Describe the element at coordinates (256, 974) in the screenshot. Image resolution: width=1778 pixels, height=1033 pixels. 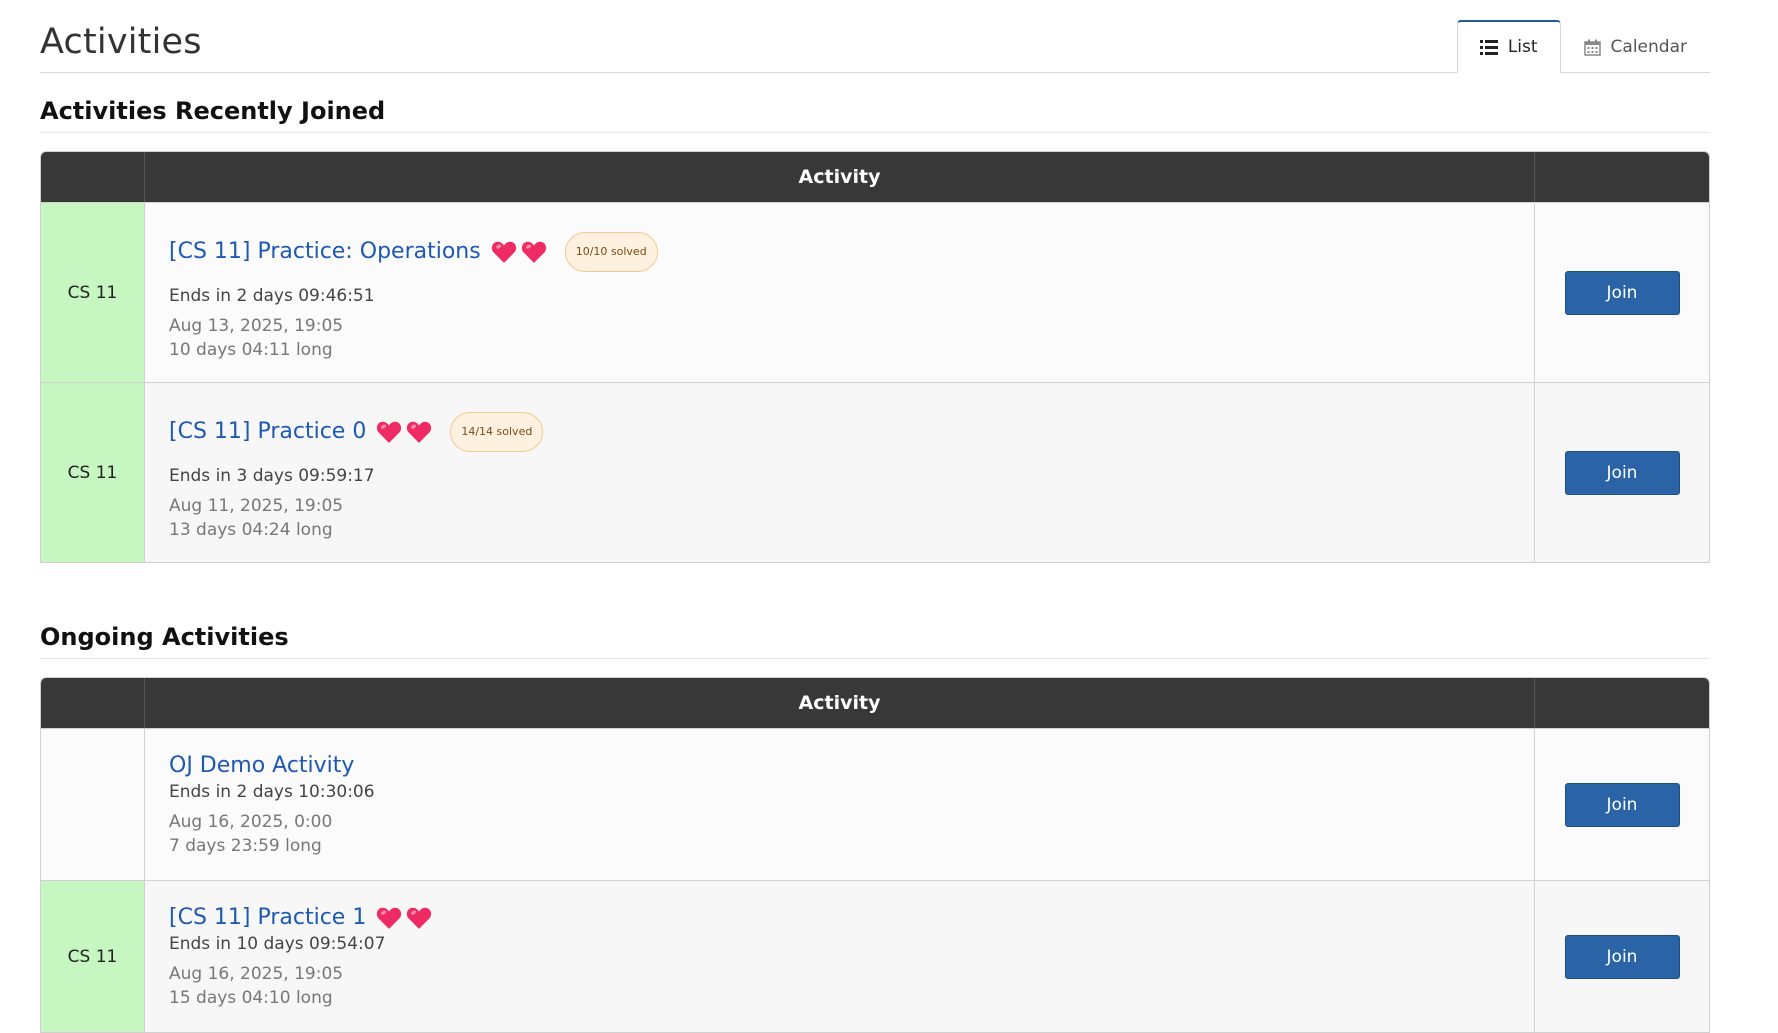
I see `start-date: Aug 16, 2025, 19:05` at that location.